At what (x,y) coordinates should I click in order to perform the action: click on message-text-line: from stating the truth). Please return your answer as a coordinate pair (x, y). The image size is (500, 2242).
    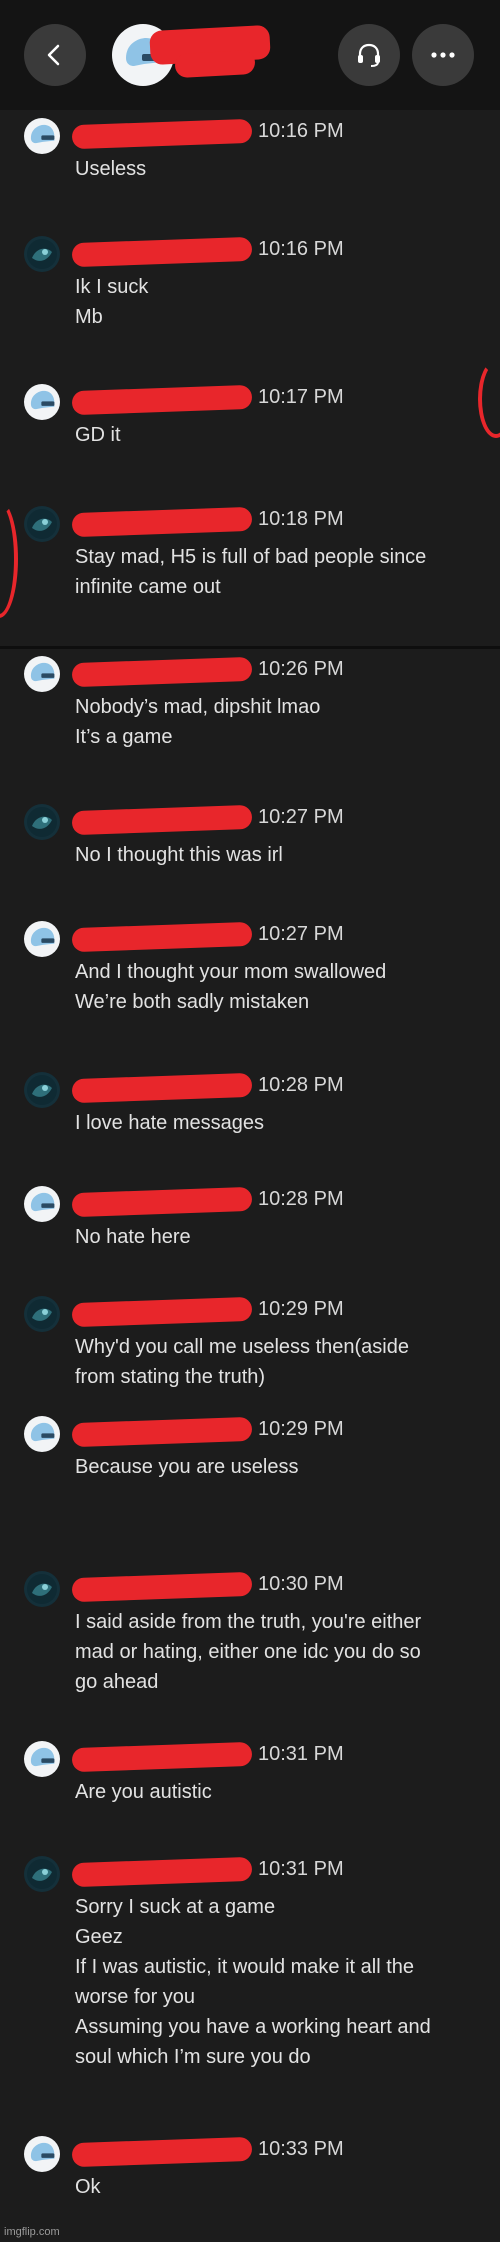
    Looking at the image, I should click on (170, 1377).